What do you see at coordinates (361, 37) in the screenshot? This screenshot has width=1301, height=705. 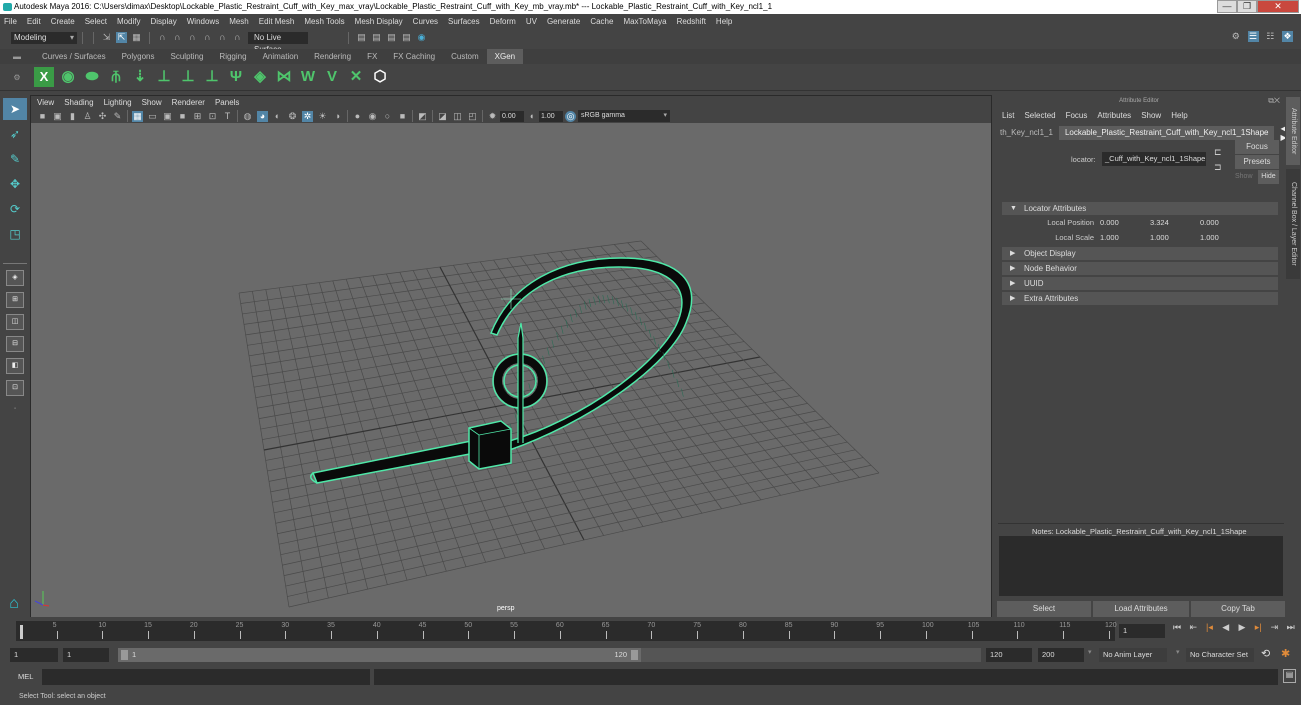 I see `render-view-icon: ▤` at bounding box center [361, 37].